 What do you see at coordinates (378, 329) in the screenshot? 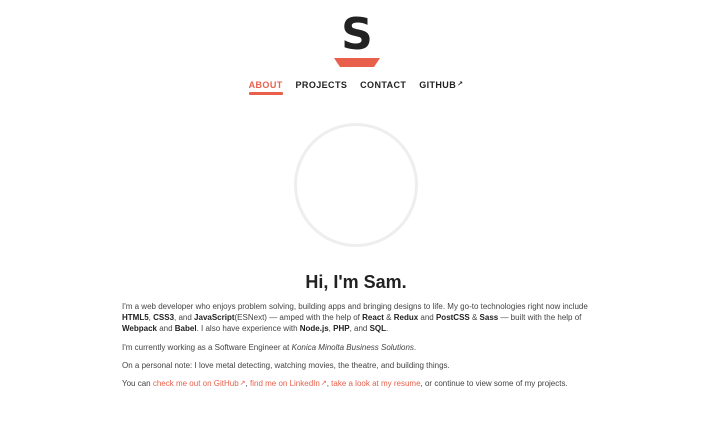
I see `tech-sql: SQL` at bounding box center [378, 329].